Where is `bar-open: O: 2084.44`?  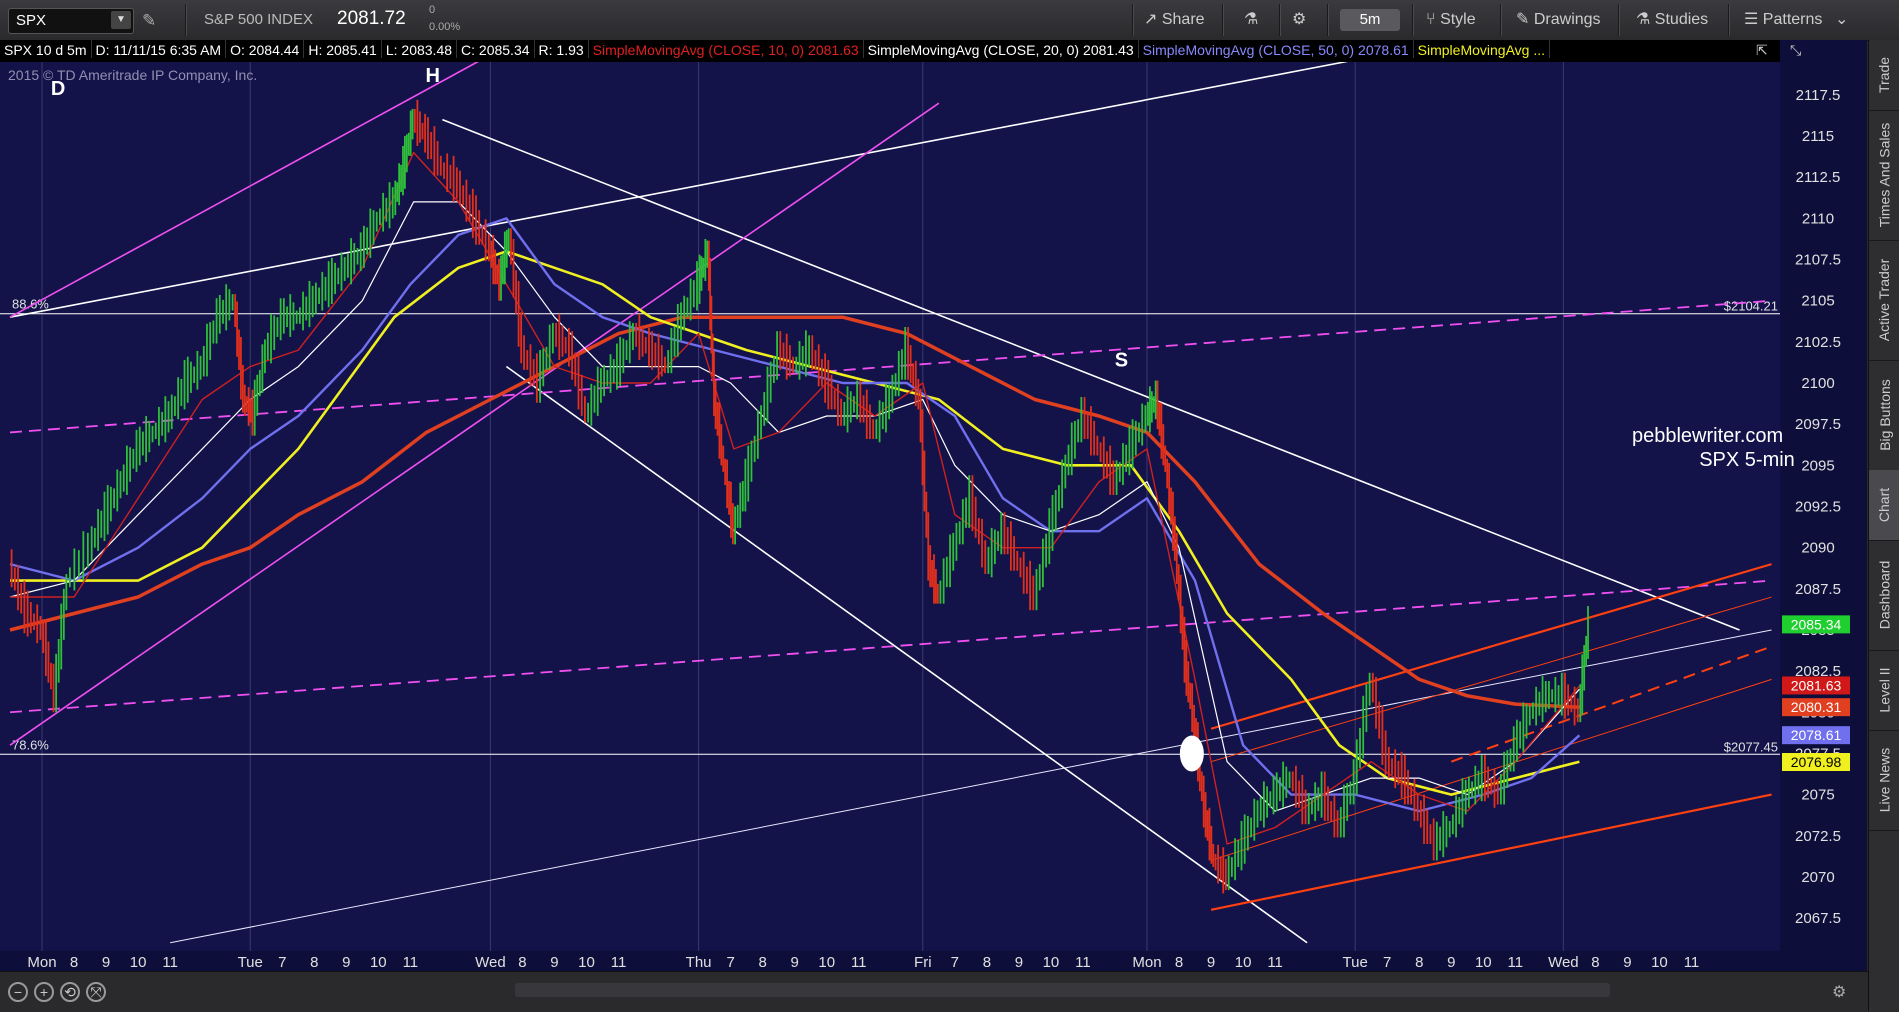
bar-open: O: 2084.44 is located at coordinates (265, 49).